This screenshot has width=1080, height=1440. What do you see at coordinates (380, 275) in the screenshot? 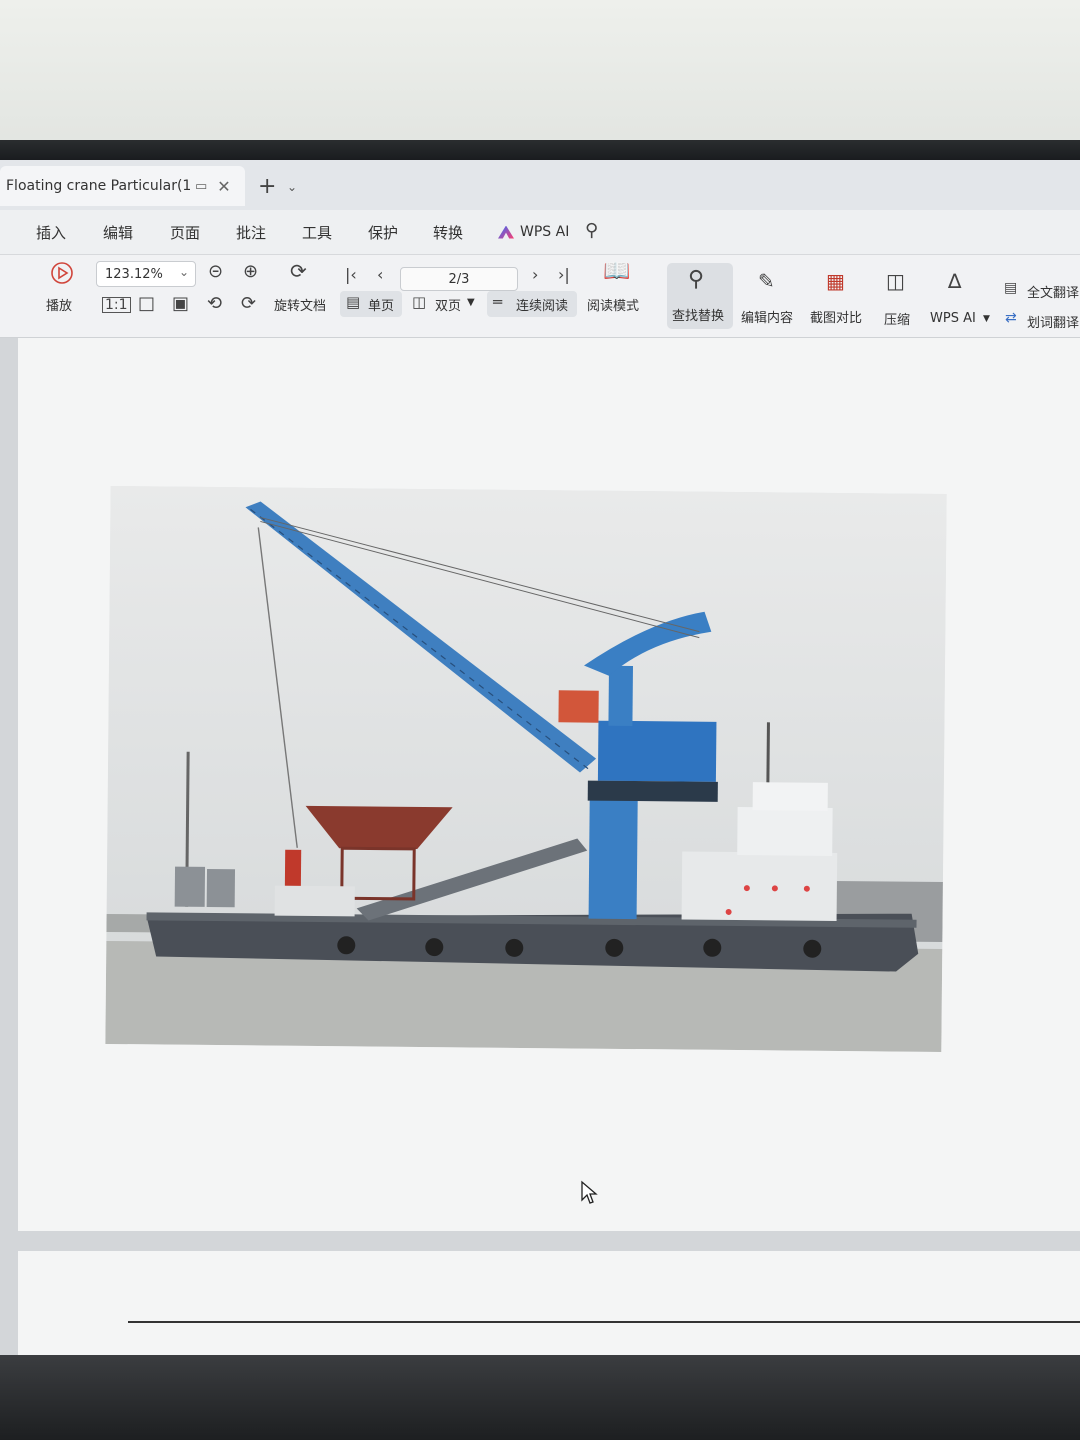
I see `prev-page-icon: ‹` at bounding box center [380, 275].